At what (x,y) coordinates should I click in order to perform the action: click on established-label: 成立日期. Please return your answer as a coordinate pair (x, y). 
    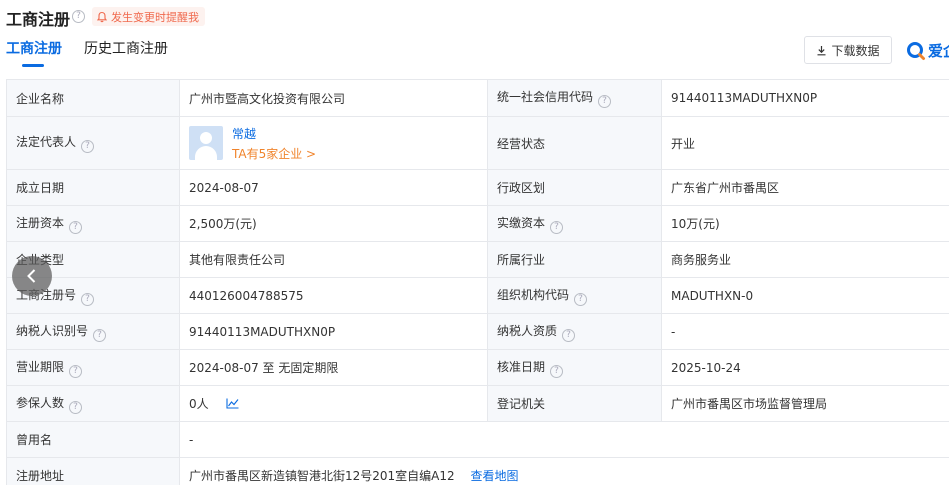
    Looking at the image, I should click on (93, 187).